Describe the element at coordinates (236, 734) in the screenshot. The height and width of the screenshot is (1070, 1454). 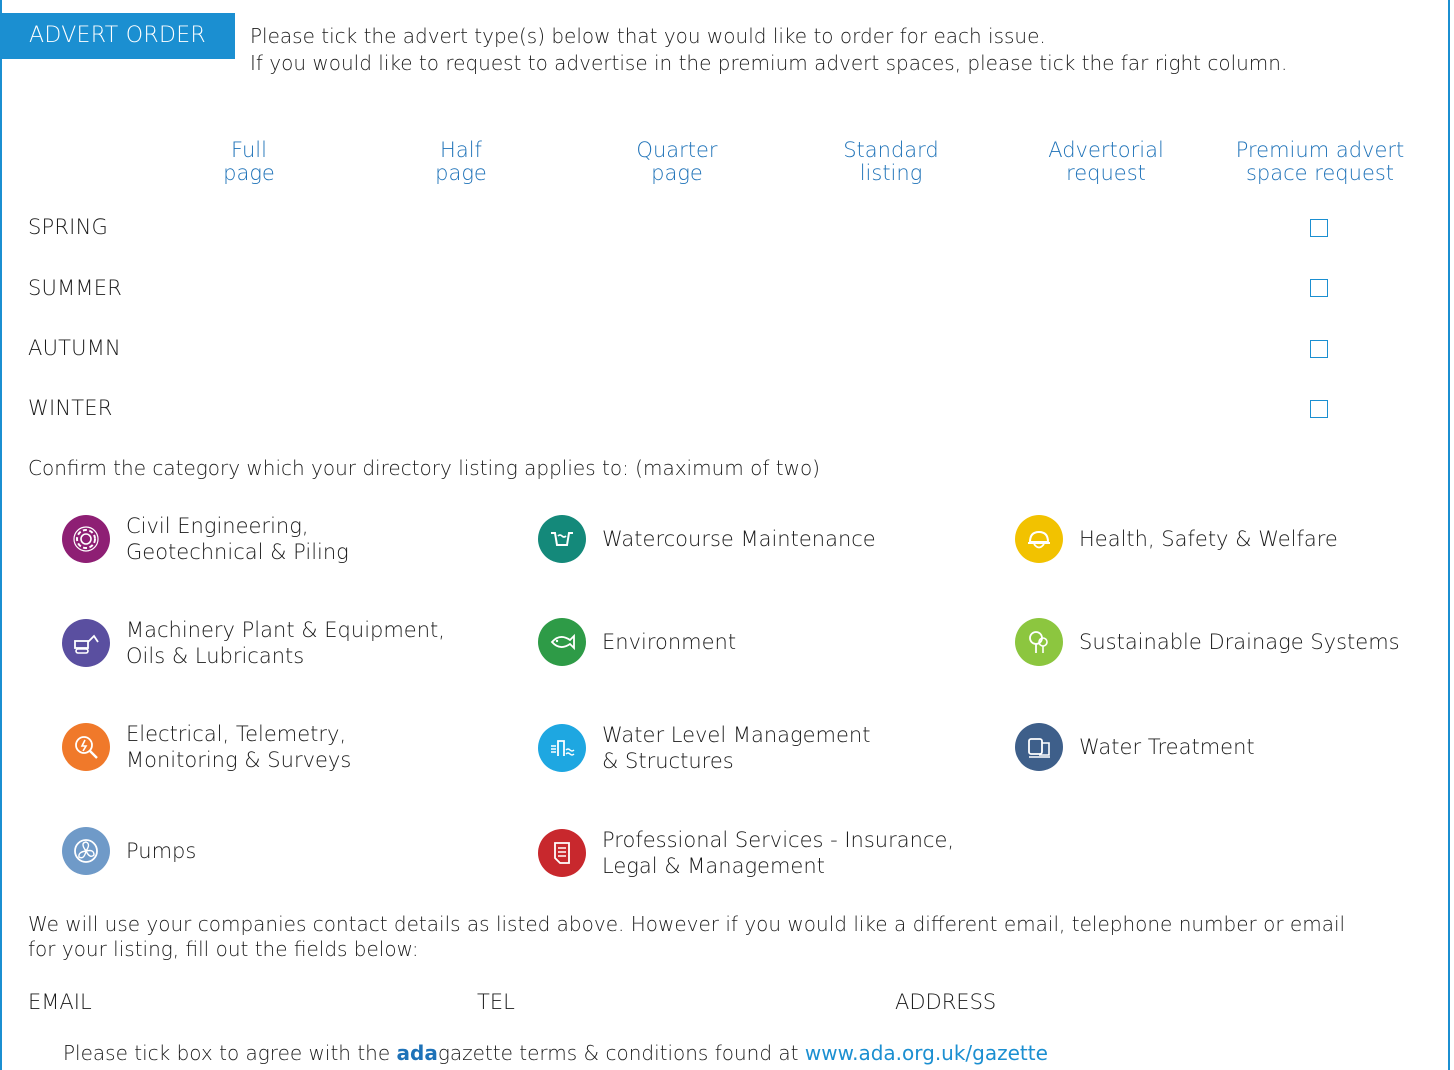
I see `category-label: Electrical, Telemetry,` at that location.